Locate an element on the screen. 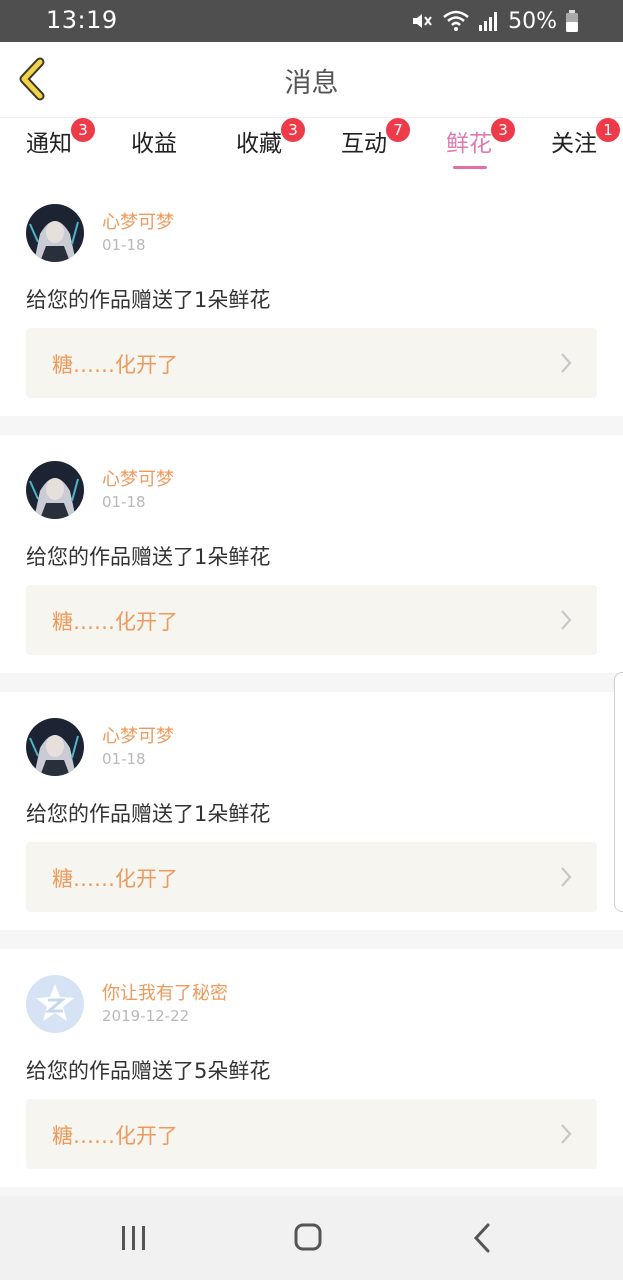 Image resolution: width=623 pixels, height=1280 pixels. category-tabs: 通知 3 收益 收藏 3 互动 7 鲜花 3 关注 1 is located at coordinates (311, 148).